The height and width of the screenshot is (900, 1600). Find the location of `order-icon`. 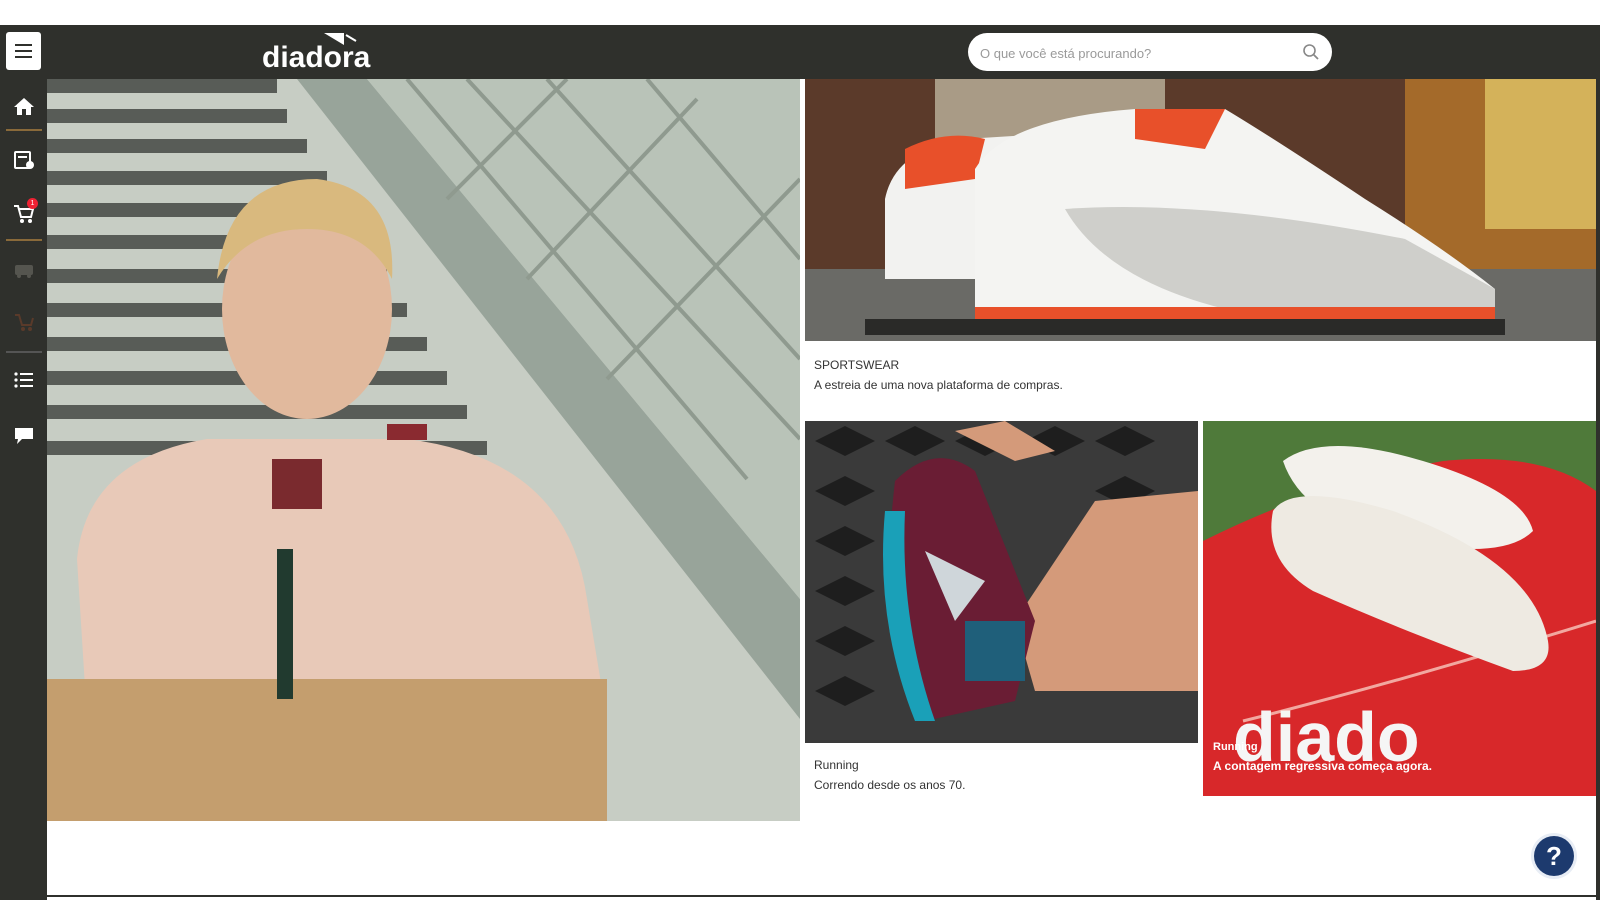

order-icon is located at coordinates (23, 160).